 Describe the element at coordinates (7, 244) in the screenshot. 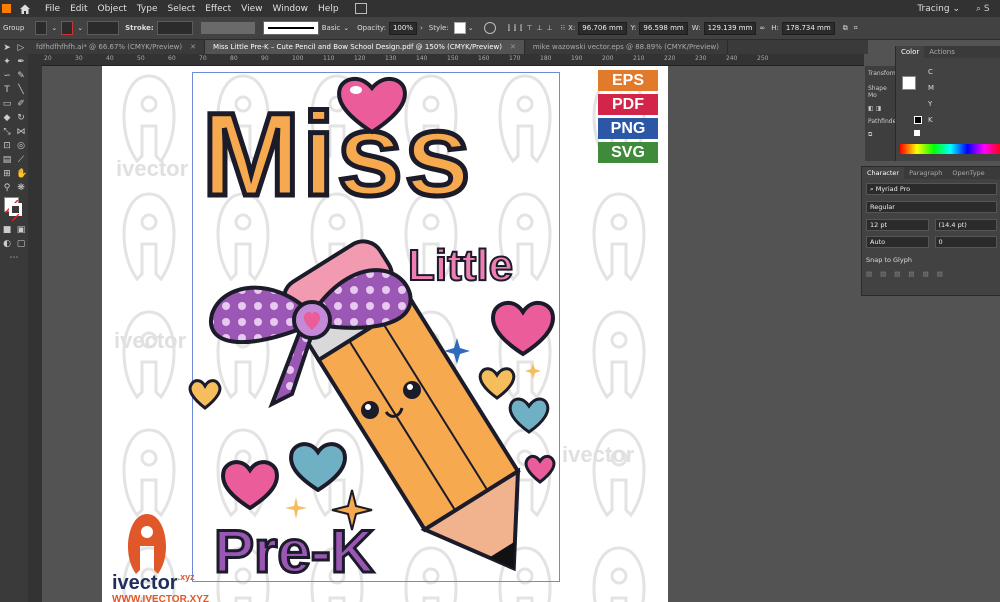

I see `draw-mode-icon: ◐` at that location.